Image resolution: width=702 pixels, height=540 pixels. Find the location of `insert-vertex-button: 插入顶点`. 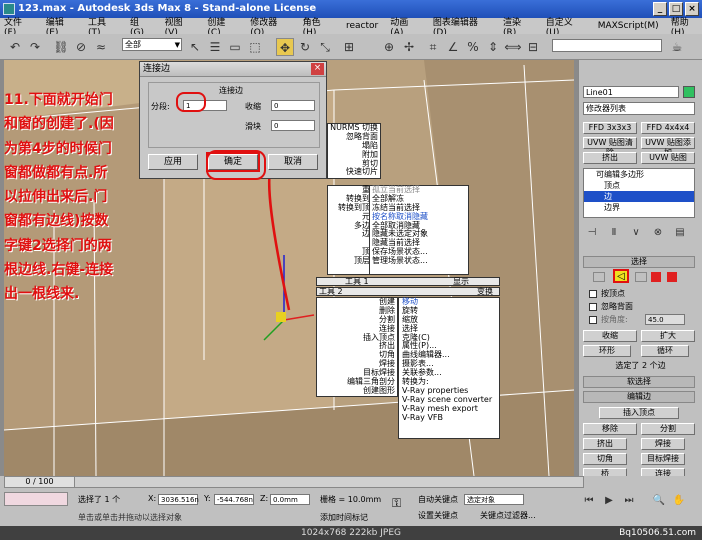

insert-vertex-button: 插入顶点 is located at coordinates (639, 413).